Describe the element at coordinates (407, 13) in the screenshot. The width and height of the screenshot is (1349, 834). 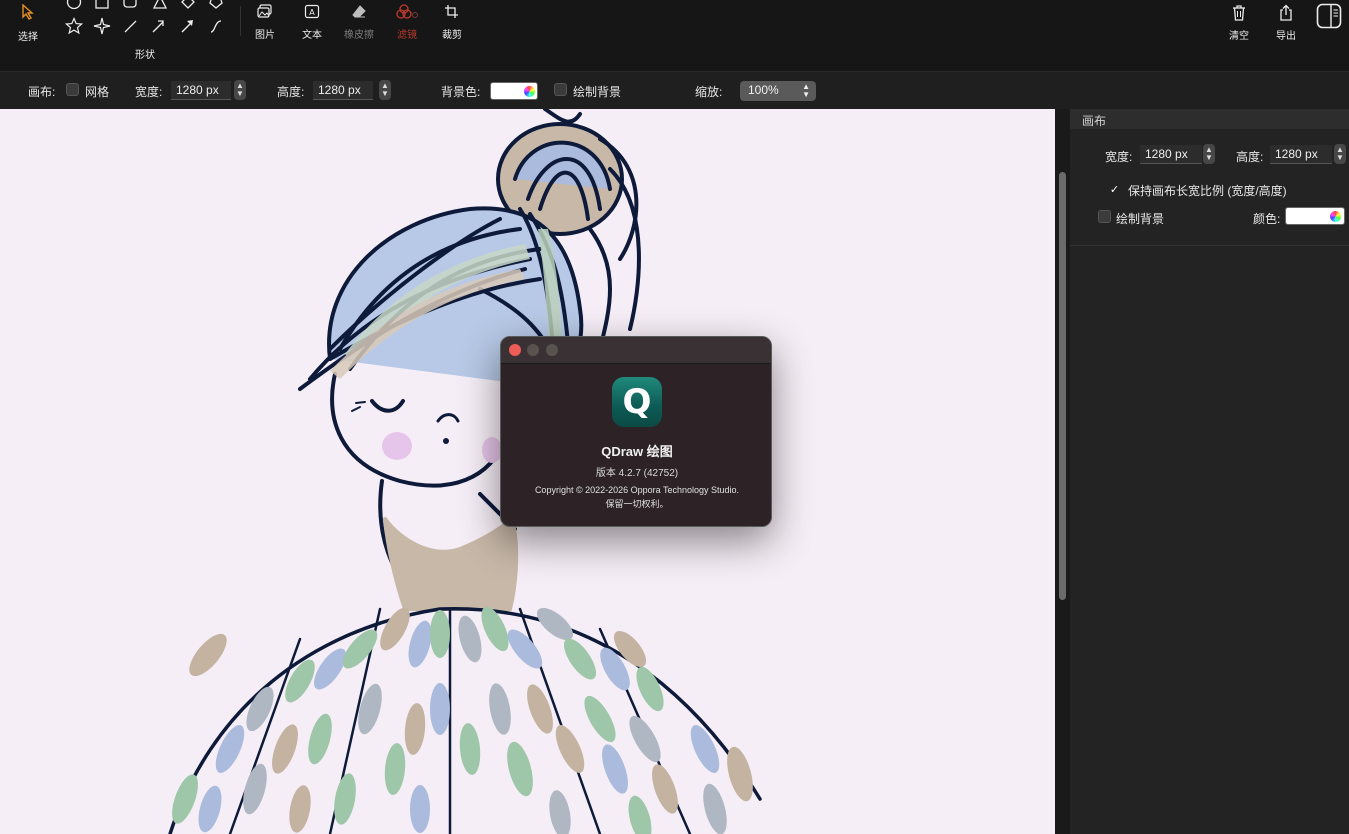
I see `filter-icon` at that location.